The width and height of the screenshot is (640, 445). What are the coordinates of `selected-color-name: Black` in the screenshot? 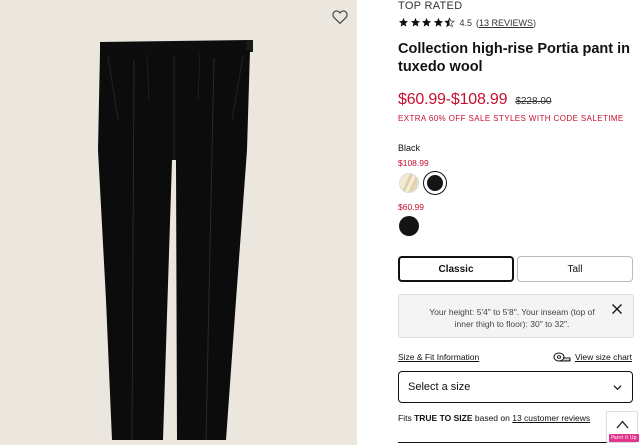 It's located at (409, 148).